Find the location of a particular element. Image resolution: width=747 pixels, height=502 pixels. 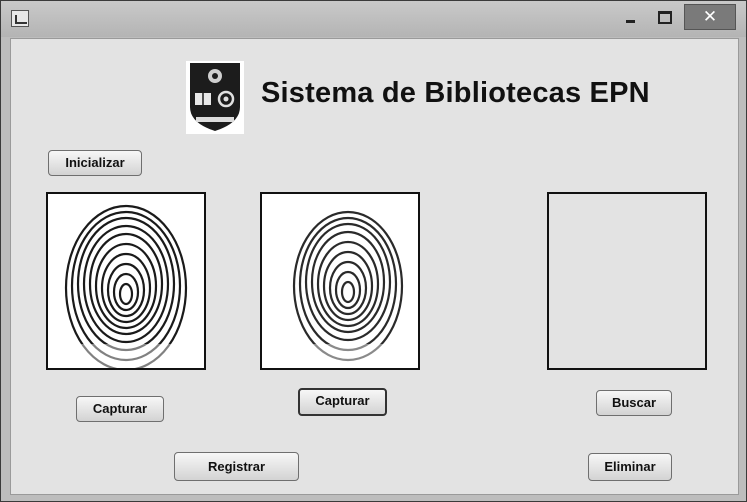

epn-shield-logo is located at coordinates (215, 97).